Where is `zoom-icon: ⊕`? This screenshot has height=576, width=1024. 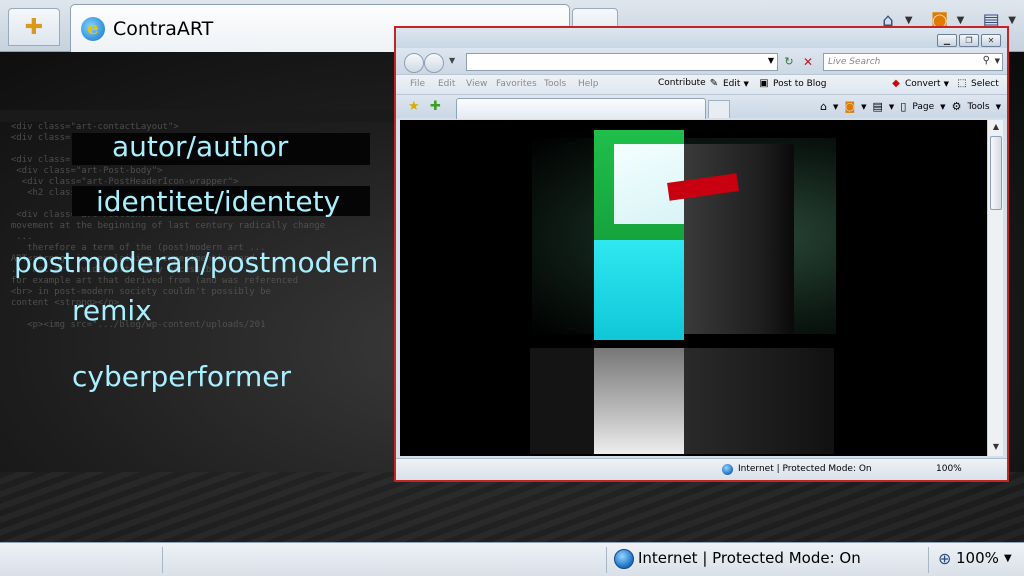
zoom-icon: ⊕ is located at coordinates (944, 558).